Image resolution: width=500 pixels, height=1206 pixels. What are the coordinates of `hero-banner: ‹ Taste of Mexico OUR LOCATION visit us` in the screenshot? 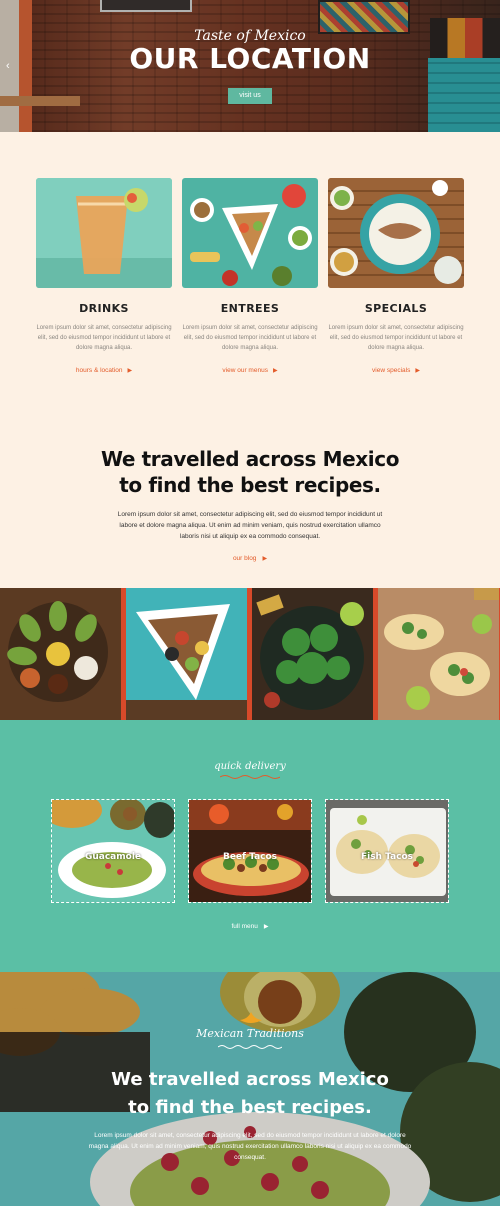 It's located at (250, 66).